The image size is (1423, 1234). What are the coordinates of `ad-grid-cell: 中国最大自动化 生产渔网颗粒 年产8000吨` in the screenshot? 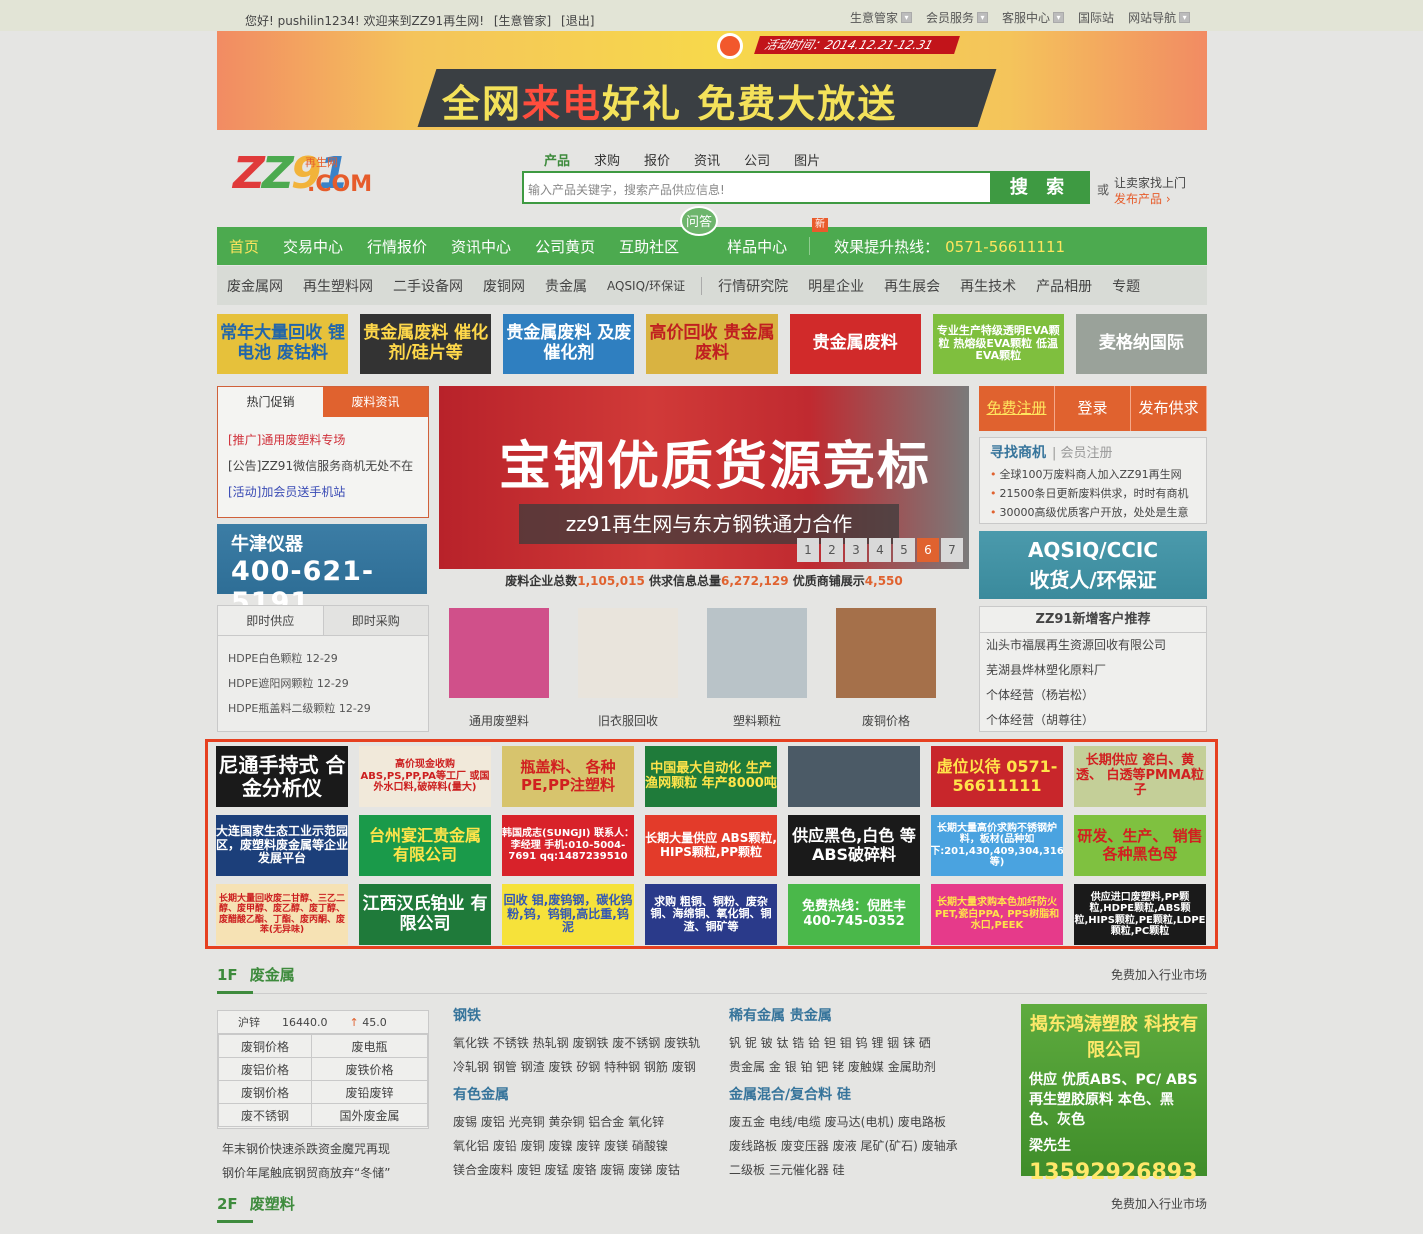 It's located at (711, 776).